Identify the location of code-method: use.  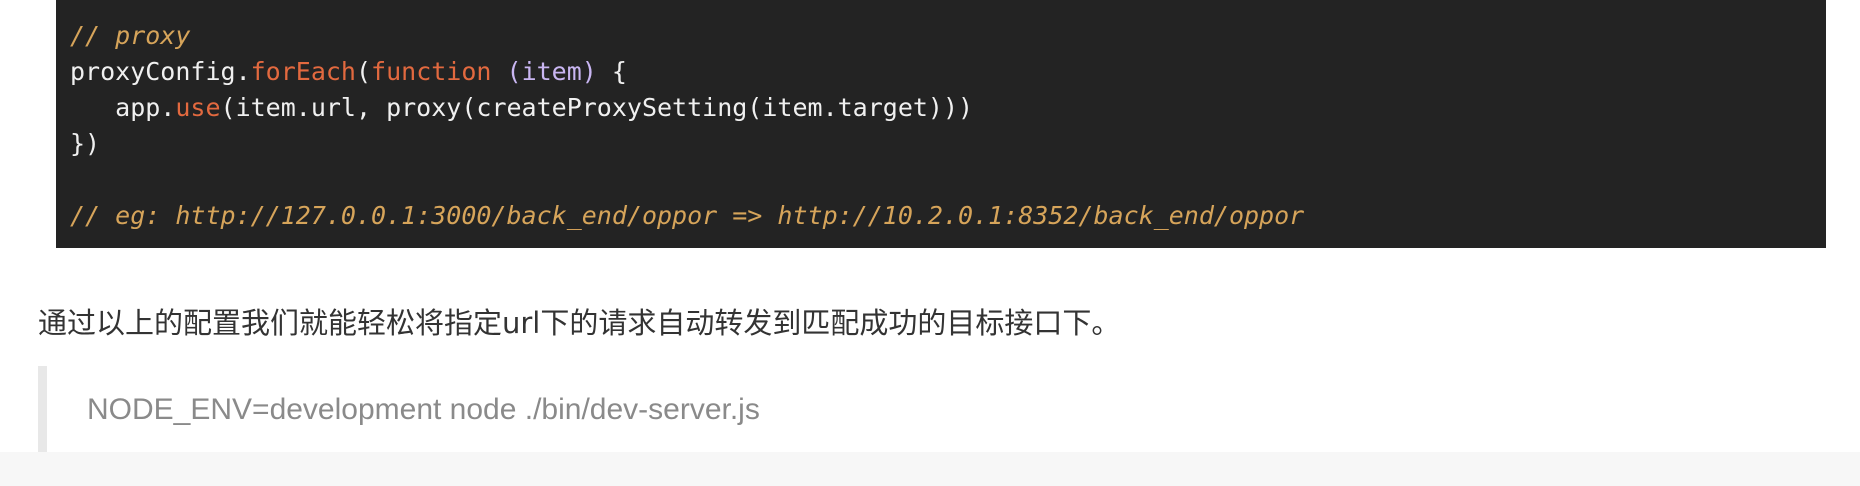
(198, 107).